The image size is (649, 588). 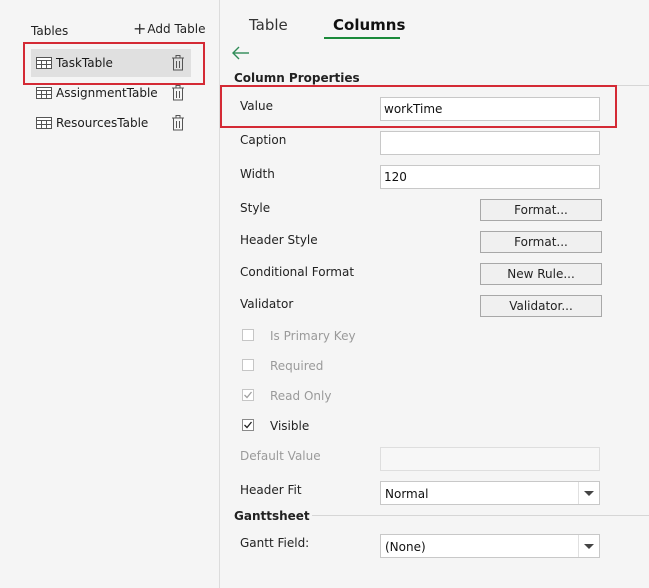 I want to click on read-only-label: Read Only, so click(x=301, y=396).